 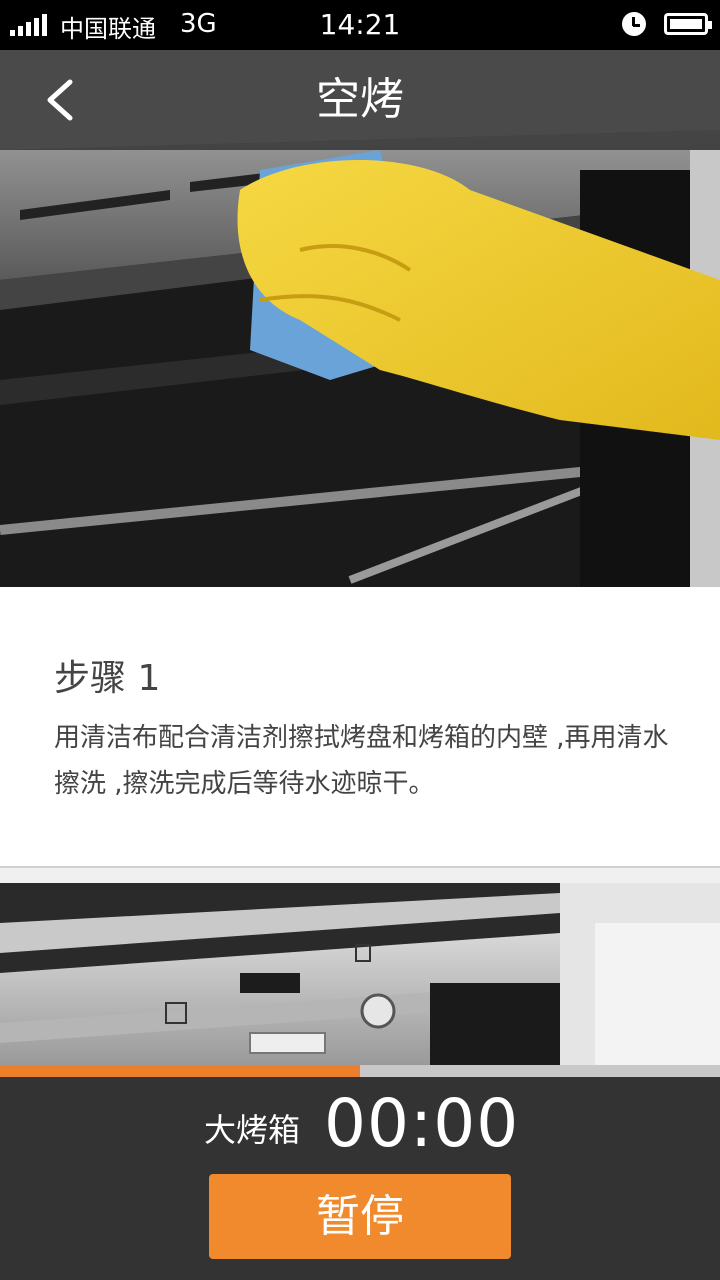 I want to click on status-bar: 中国联通 3G 14:21, so click(x=360, y=25).